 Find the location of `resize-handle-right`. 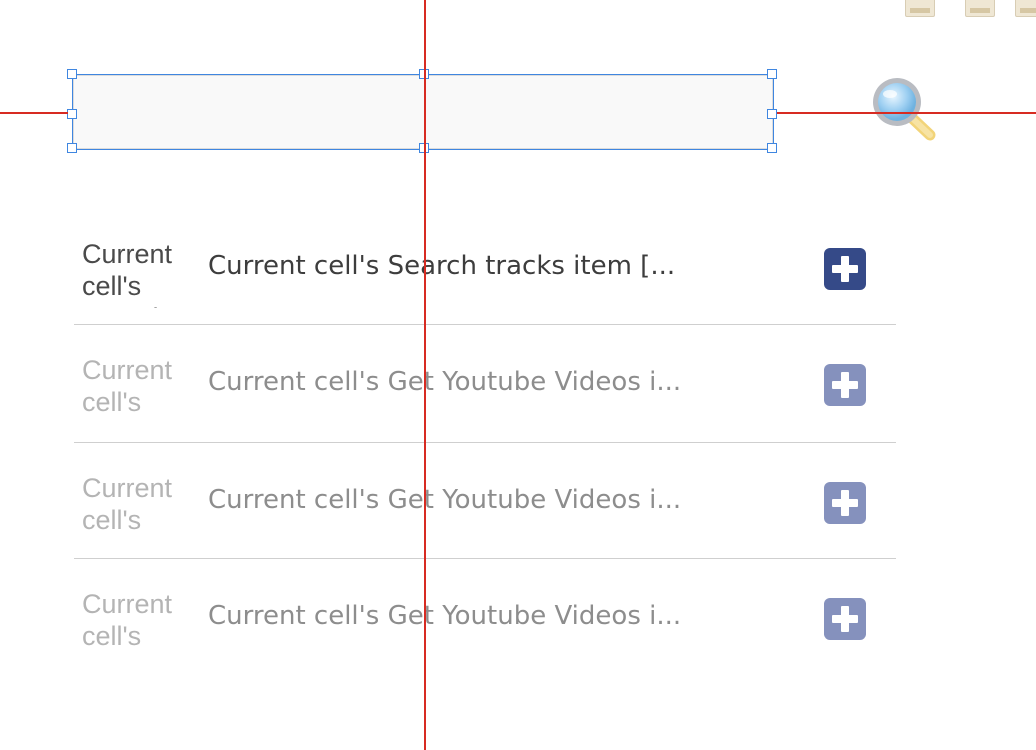

resize-handle-right is located at coordinates (772, 114).